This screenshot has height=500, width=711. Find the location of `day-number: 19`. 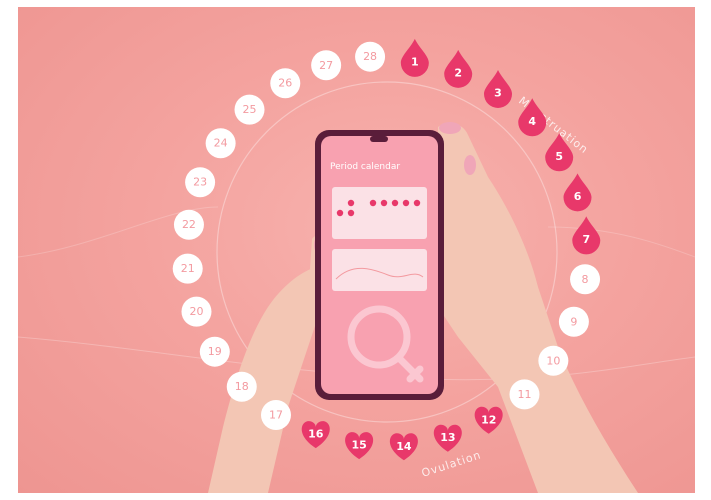

day-number: 19 is located at coordinates (215, 351).